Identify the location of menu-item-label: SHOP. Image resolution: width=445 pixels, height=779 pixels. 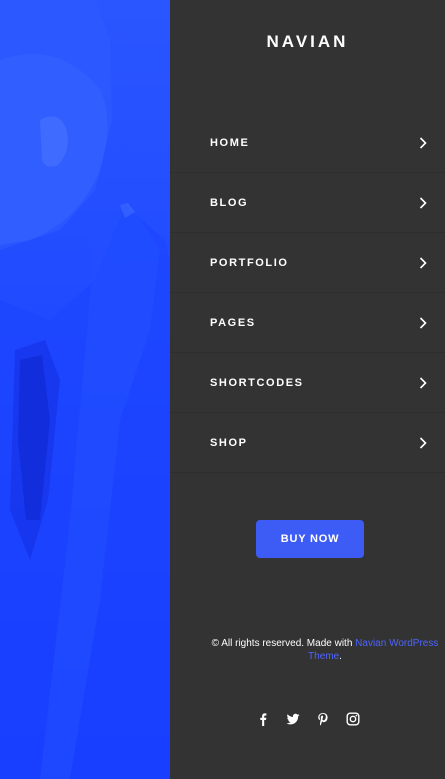
(229, 442).